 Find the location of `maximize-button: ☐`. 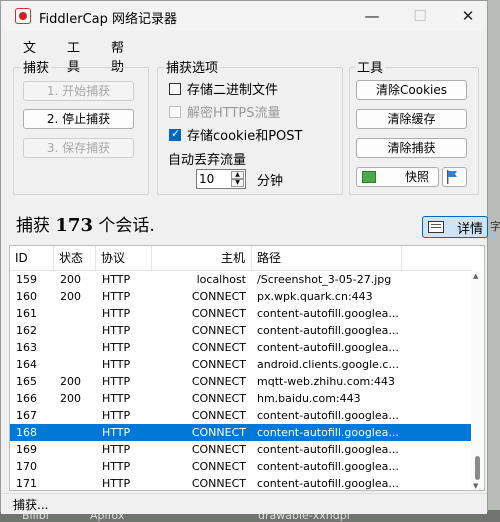

maximize-button: ☐ is located at coordinates (420, 16).